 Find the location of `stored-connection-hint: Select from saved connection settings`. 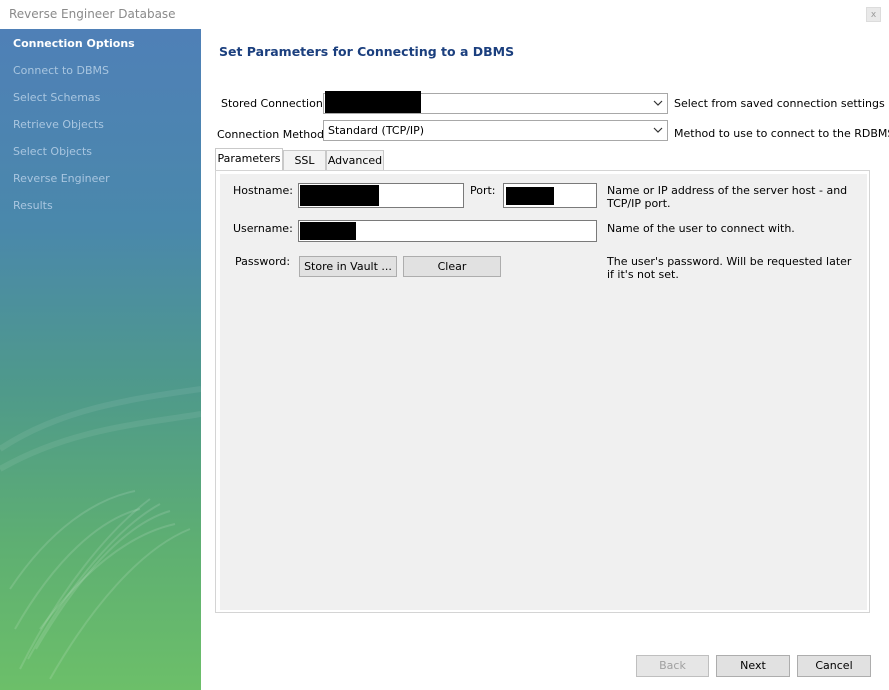

stored-connection-hint: Select from saved connection settings is located at coordinates (779, 103).